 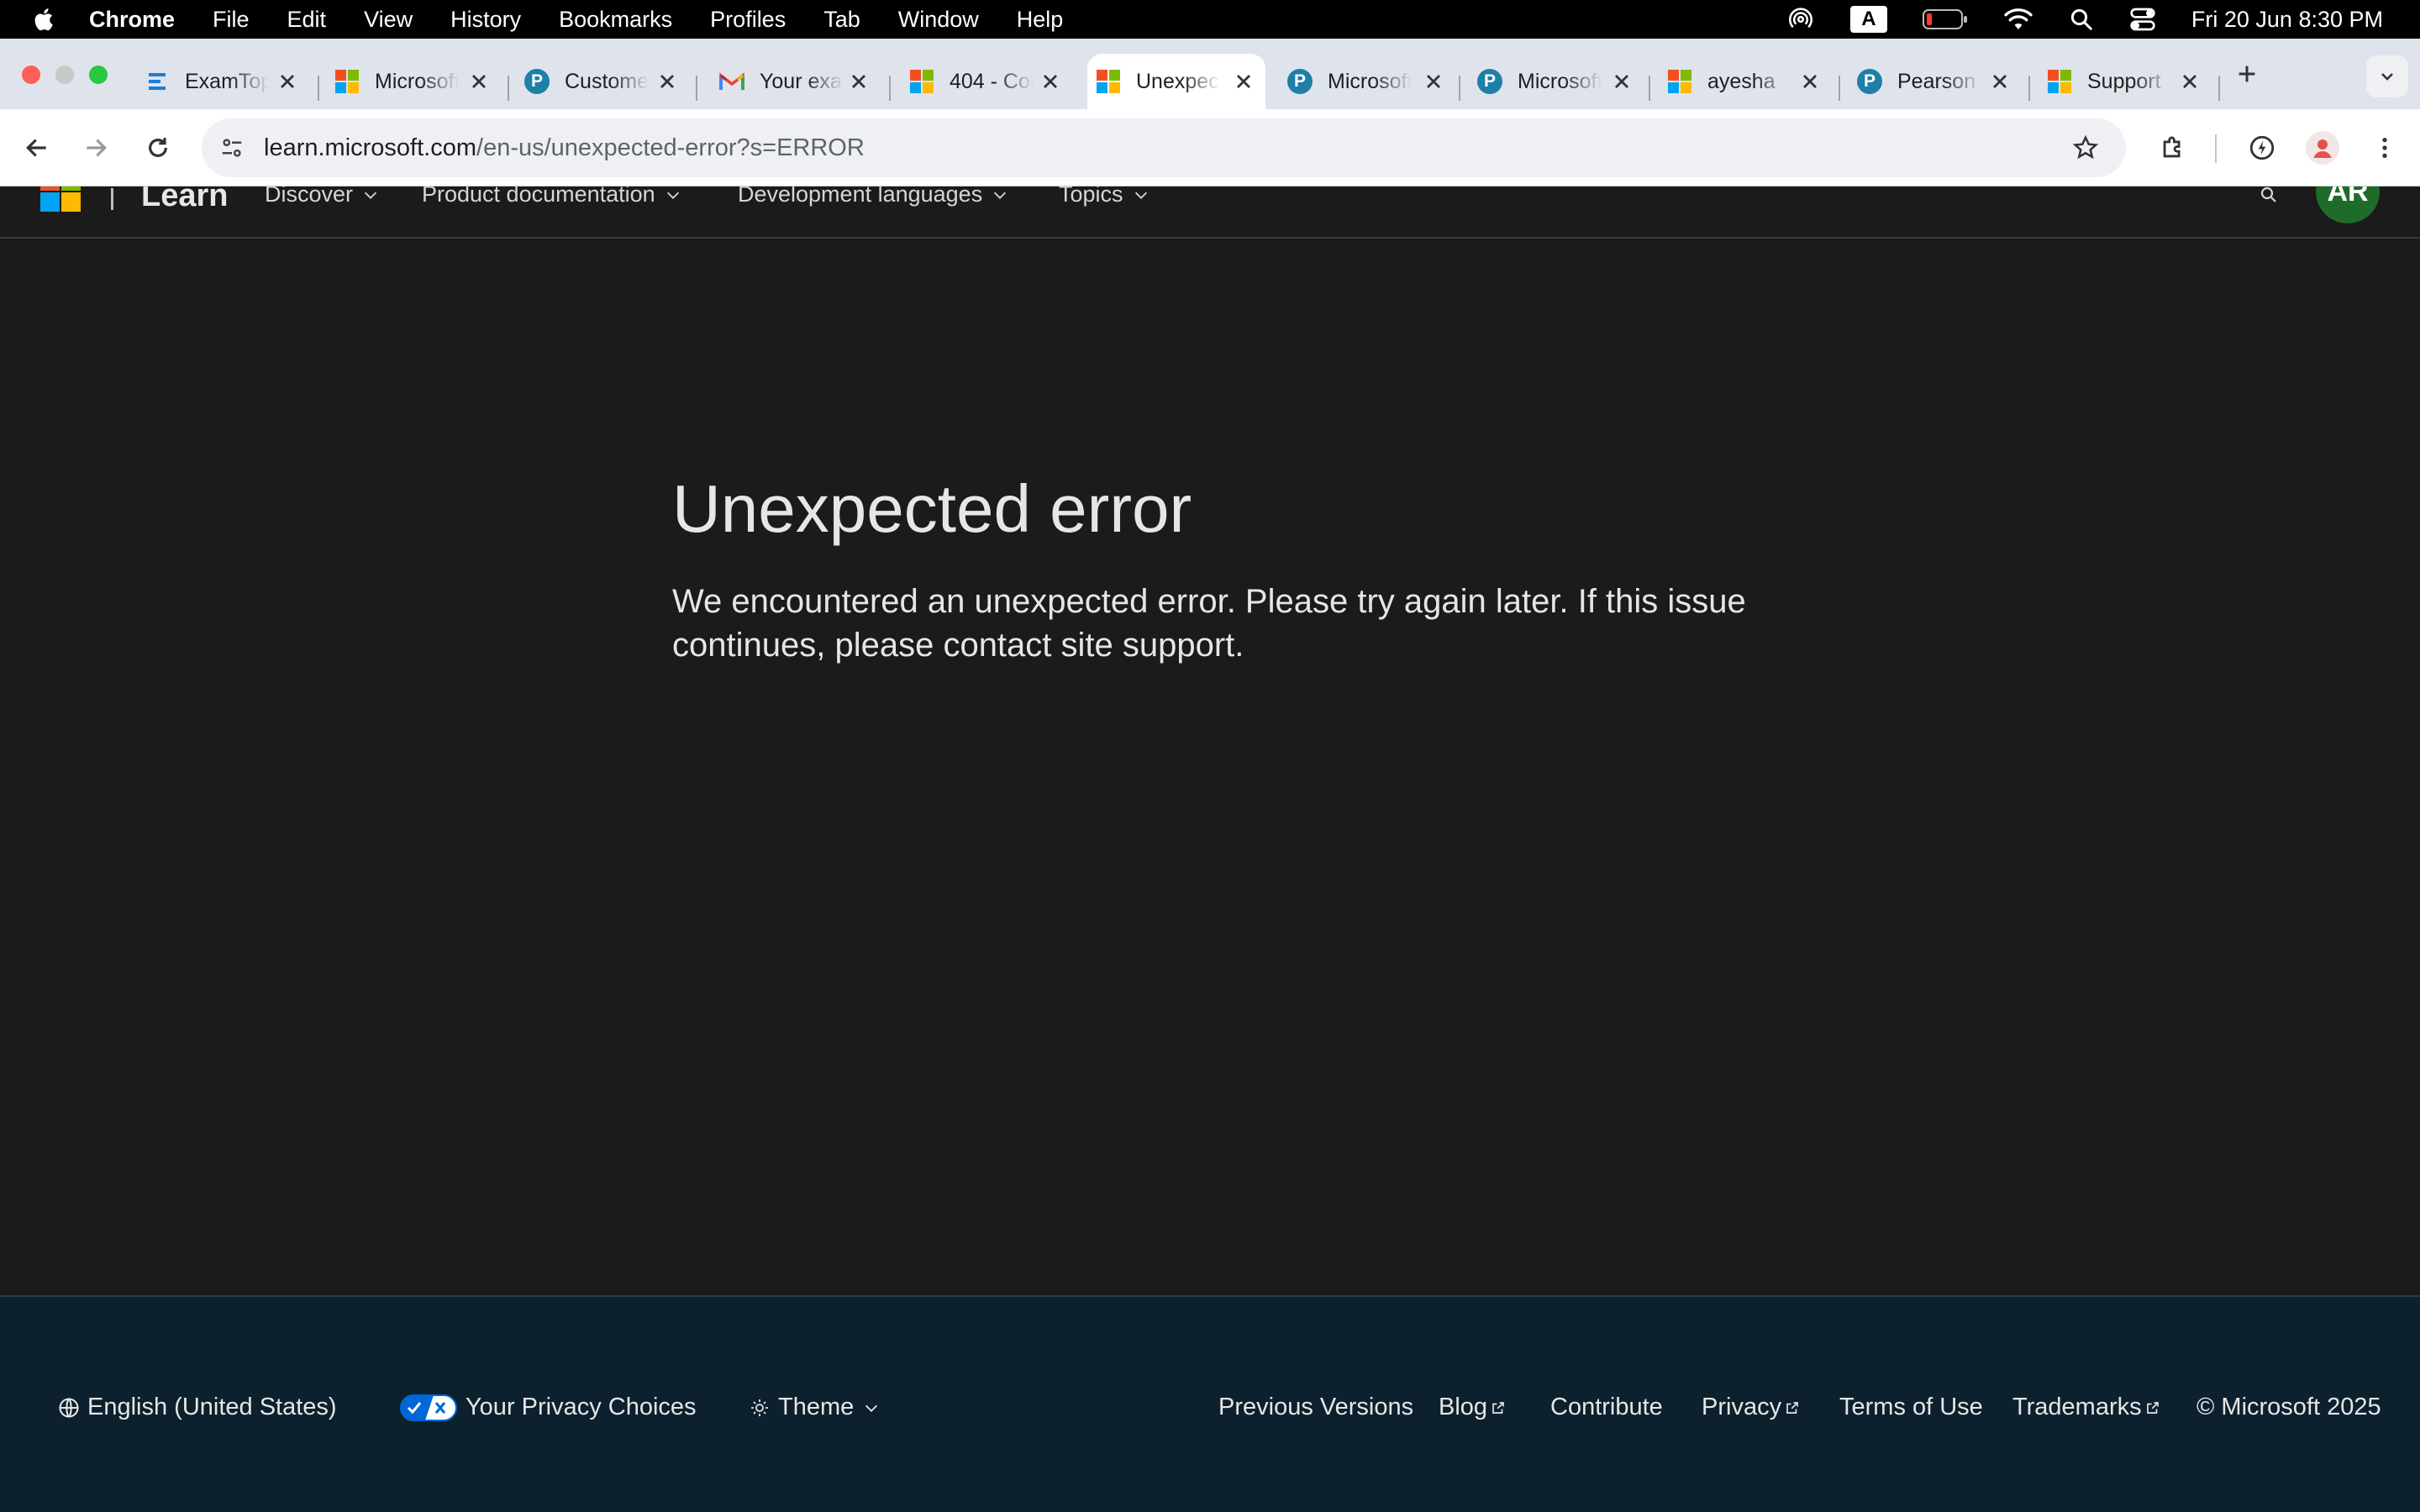 I want to click on bookmark-star-icon, so click(x=2086, y=148).